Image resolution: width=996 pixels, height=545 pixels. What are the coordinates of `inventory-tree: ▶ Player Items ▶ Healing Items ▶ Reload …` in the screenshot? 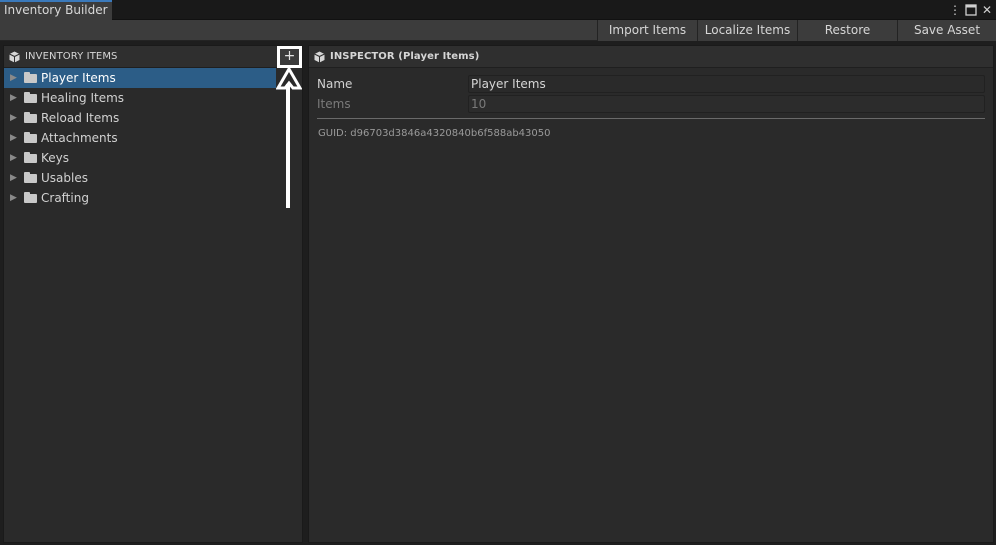 It's located at (140, 143).